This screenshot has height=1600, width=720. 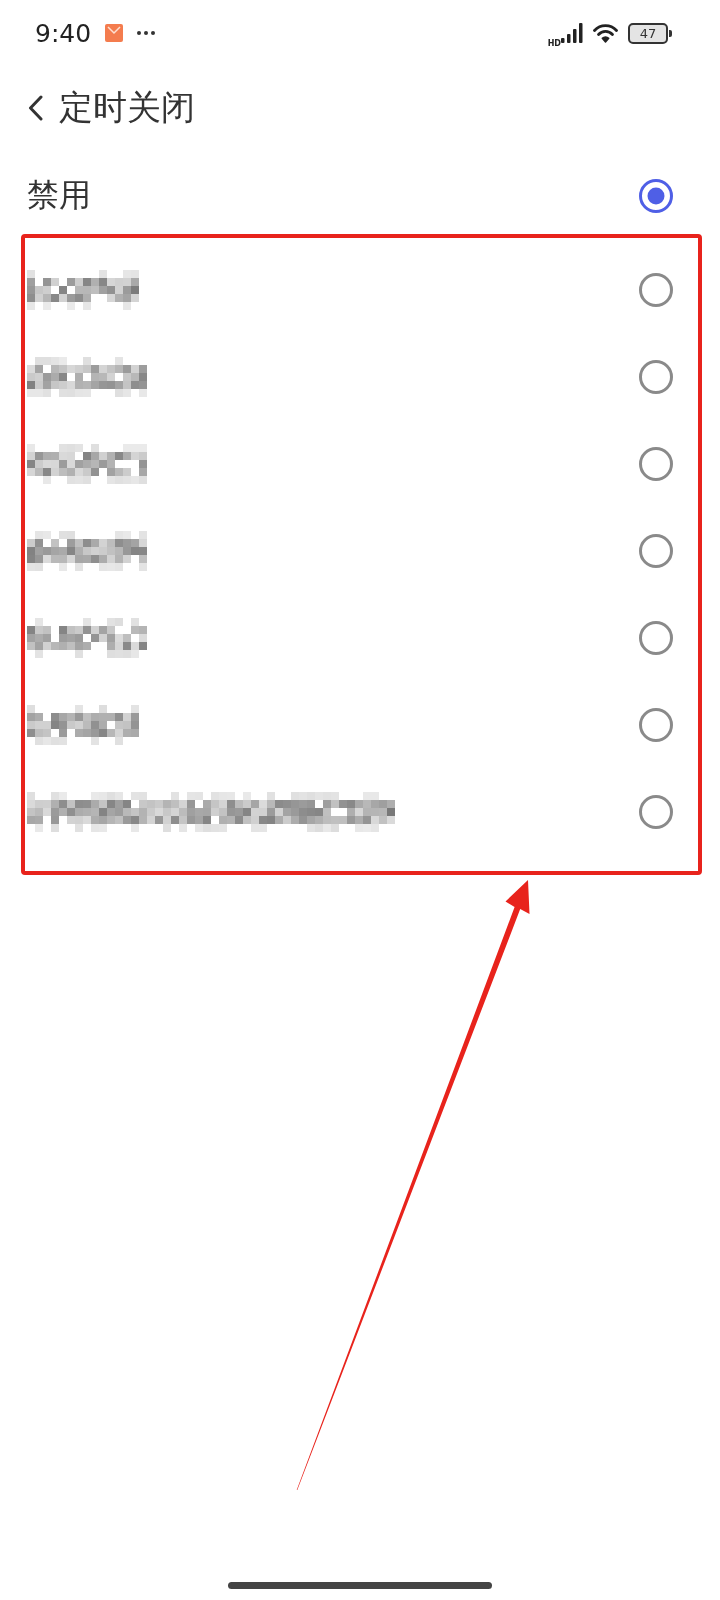 What do you see at coordinates (127, 107) in the screenshot?
I see `page-title: 定时关闭` at bounding box center [127, 107].